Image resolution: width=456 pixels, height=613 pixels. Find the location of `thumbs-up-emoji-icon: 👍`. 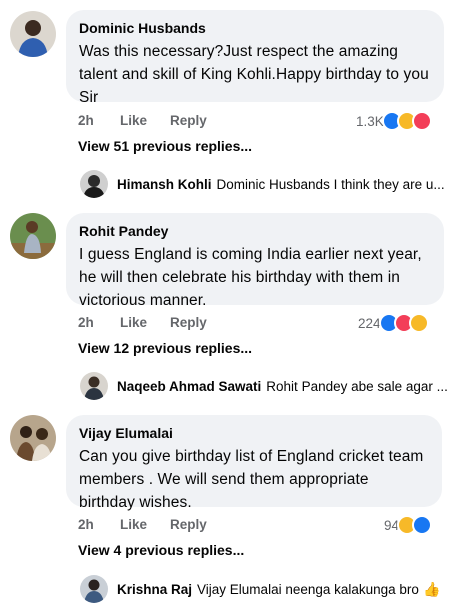

thumbs-up-emoji-icon: 👍 is located at coordinates (431, 588).